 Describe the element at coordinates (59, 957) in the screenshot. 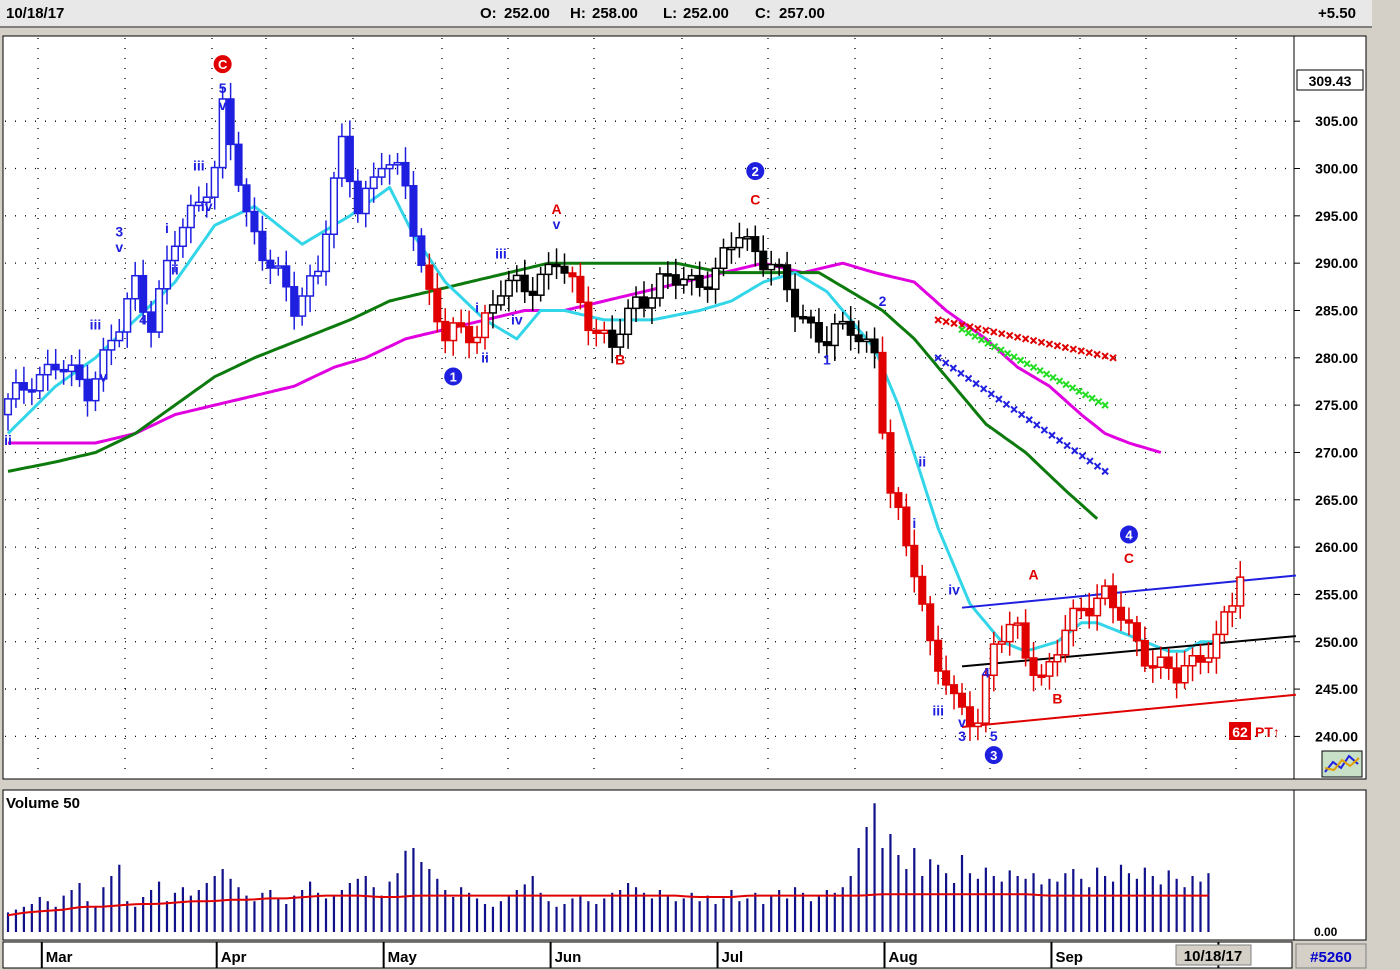

I see `month-label: Mar` at that location.